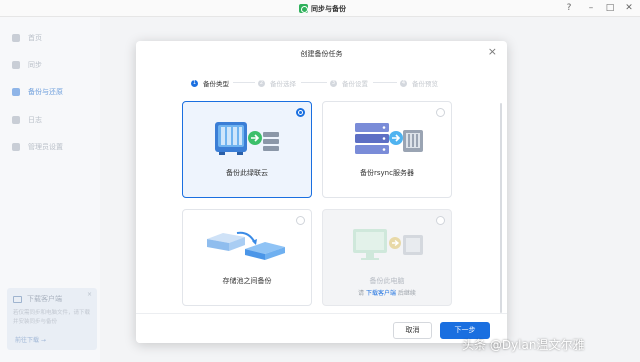  Describe the element at coordinates (412, 330) in the screenshot. I see `cancel-button: 取消` at that location.